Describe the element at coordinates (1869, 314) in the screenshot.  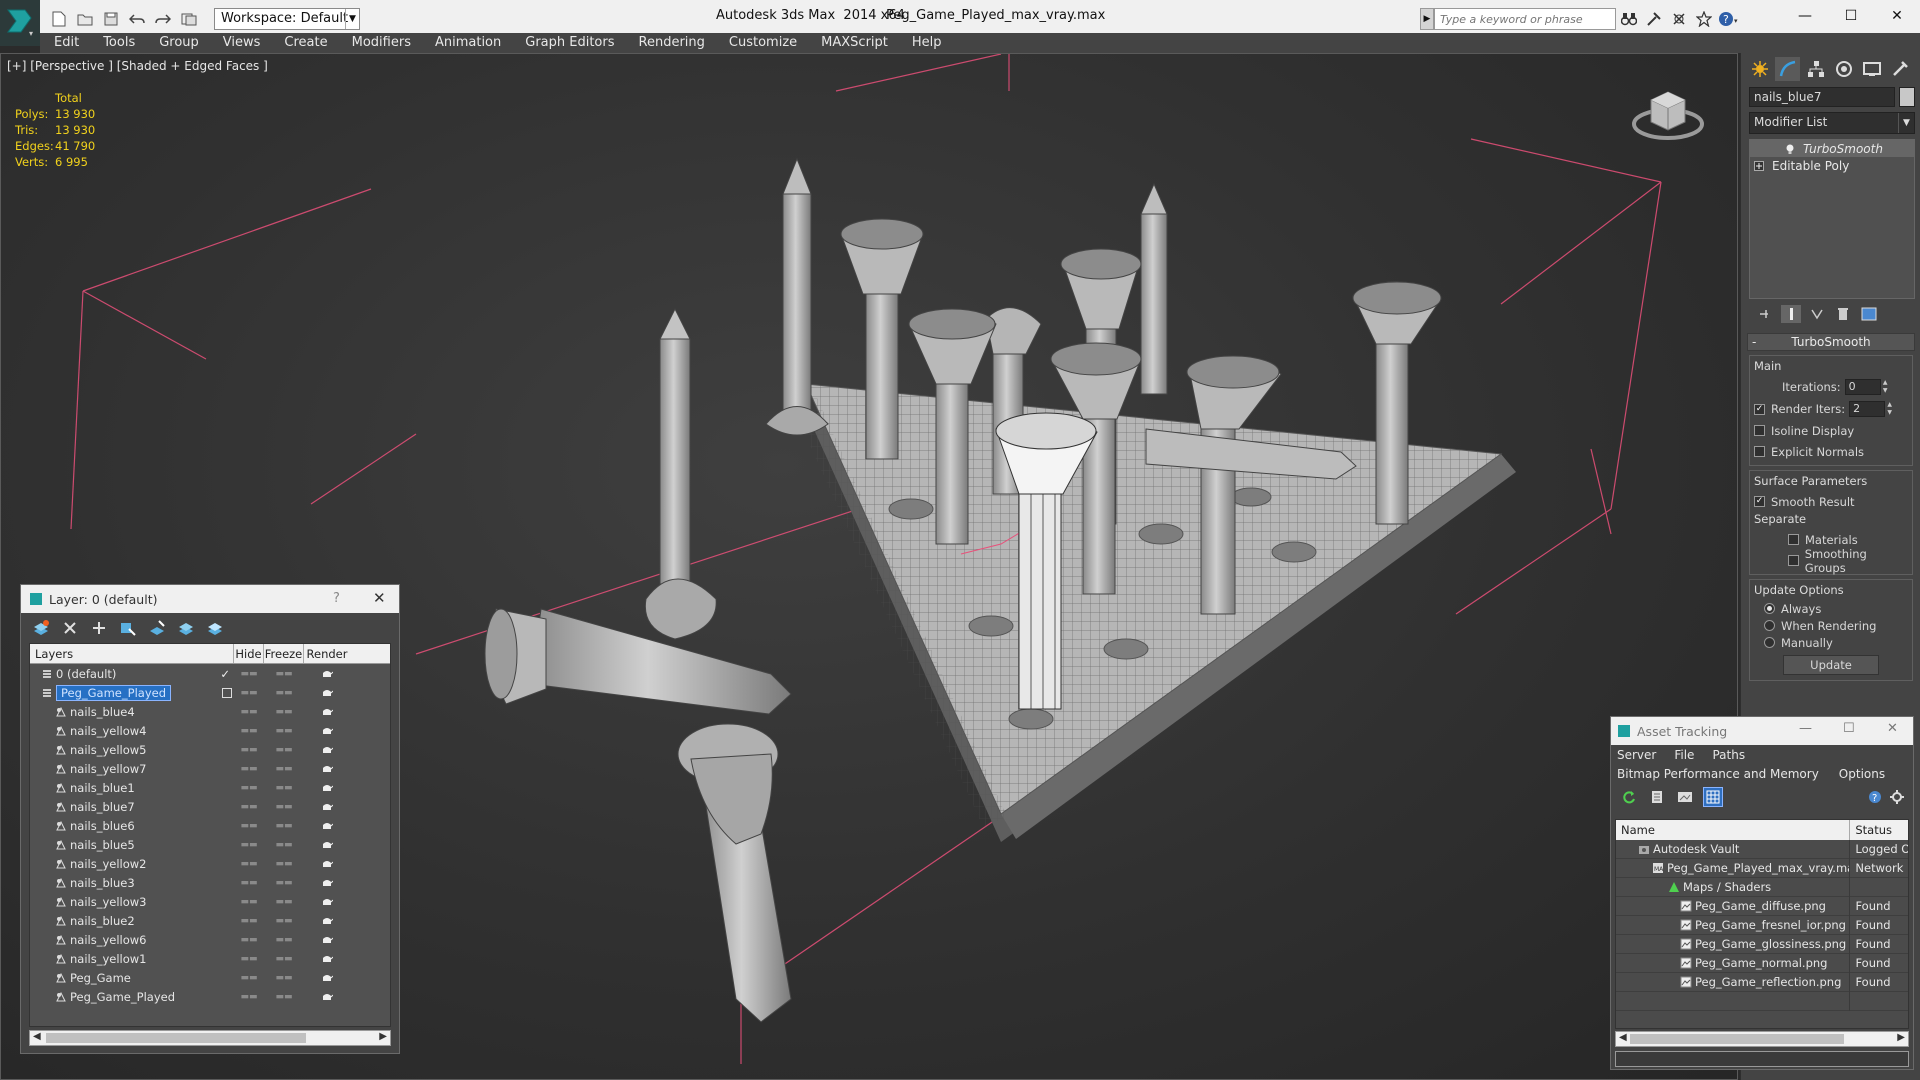
I see `configure-modifier-sets-icon` at that location.